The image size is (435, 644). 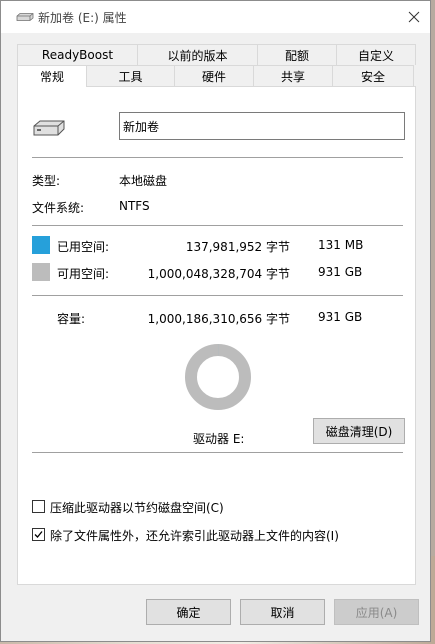 I want to click on type-label: 类型:, so click(x=46, y=181).